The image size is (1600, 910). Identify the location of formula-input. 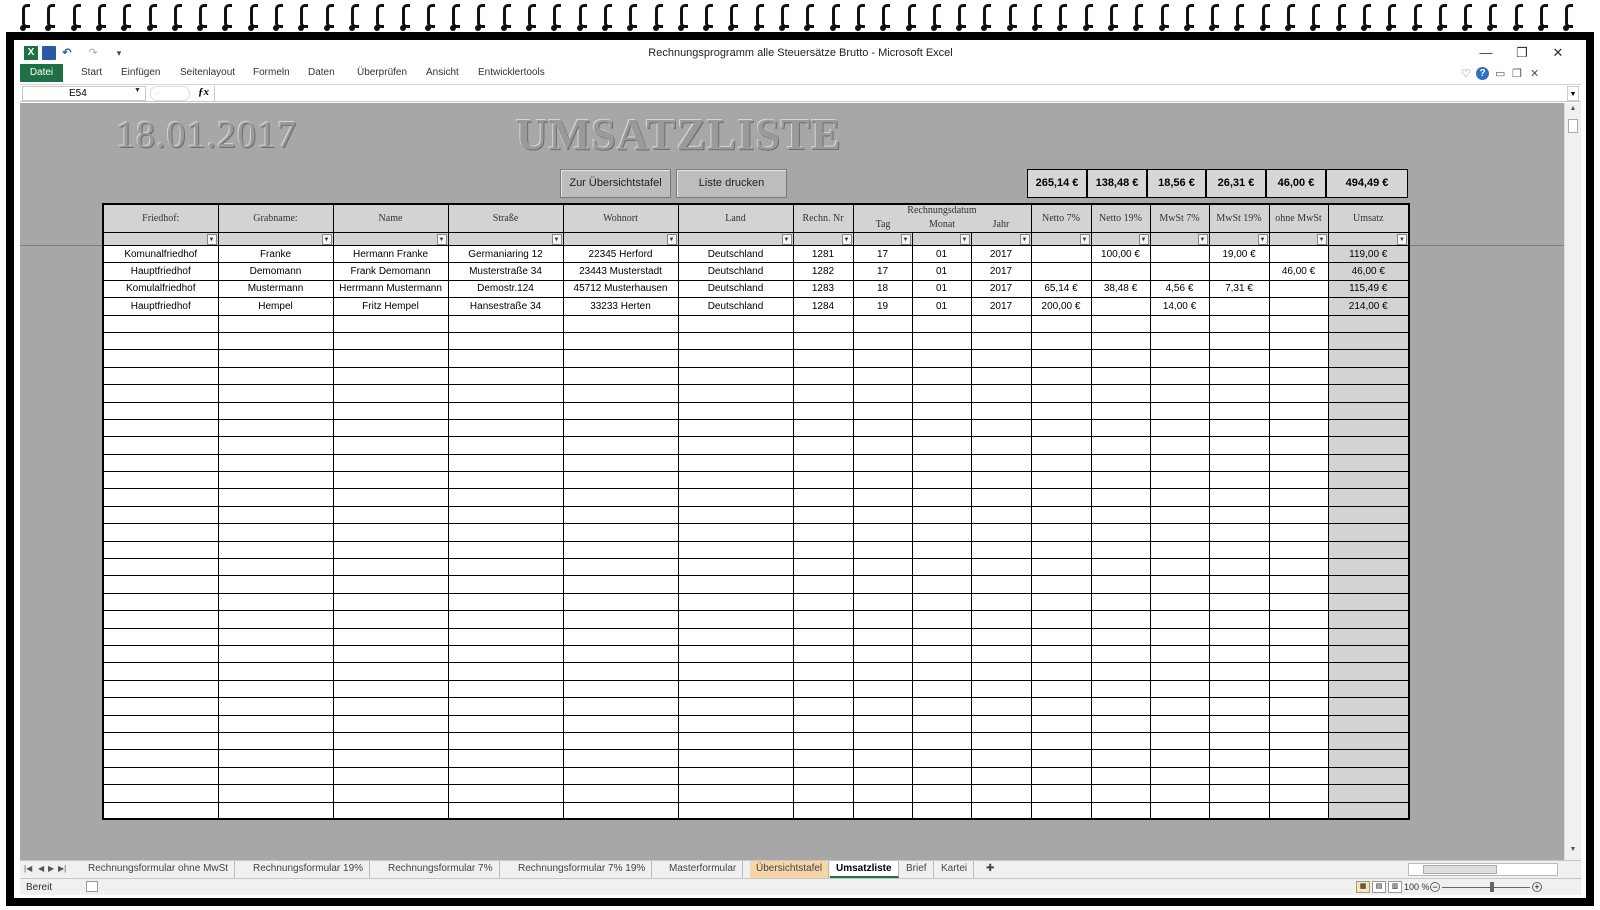
(889, 93).